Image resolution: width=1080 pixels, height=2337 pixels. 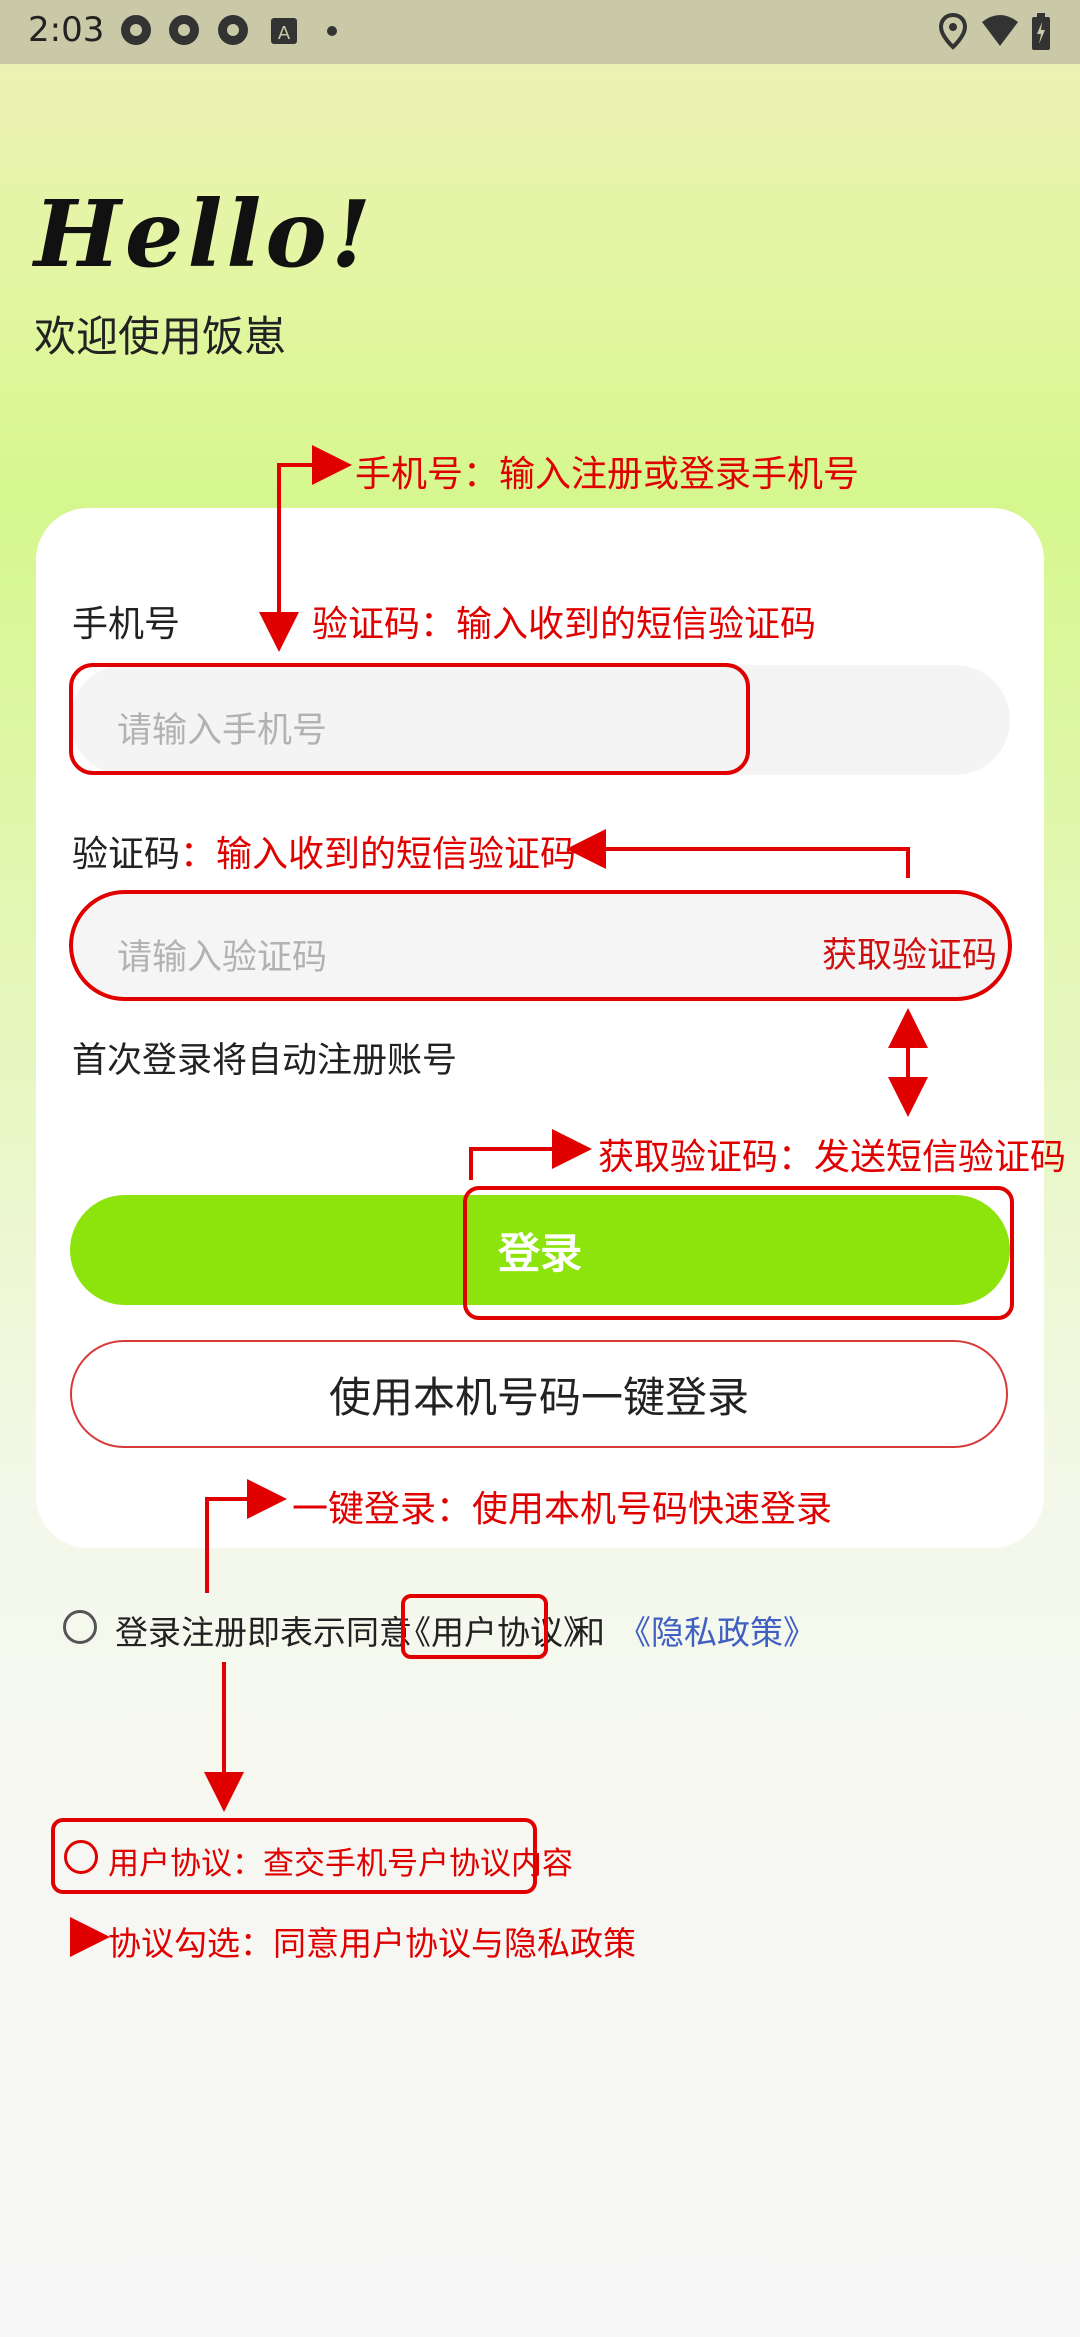 I want to click on arrow-one-key, so click(x=246, y=1536).